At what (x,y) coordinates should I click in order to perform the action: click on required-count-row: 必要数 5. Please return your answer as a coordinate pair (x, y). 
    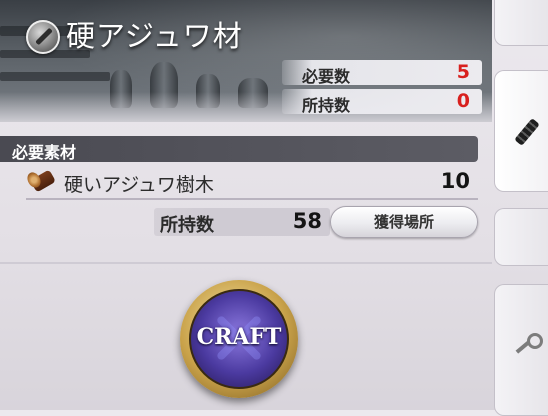
    Looking at the image, I should click on (382, 73).